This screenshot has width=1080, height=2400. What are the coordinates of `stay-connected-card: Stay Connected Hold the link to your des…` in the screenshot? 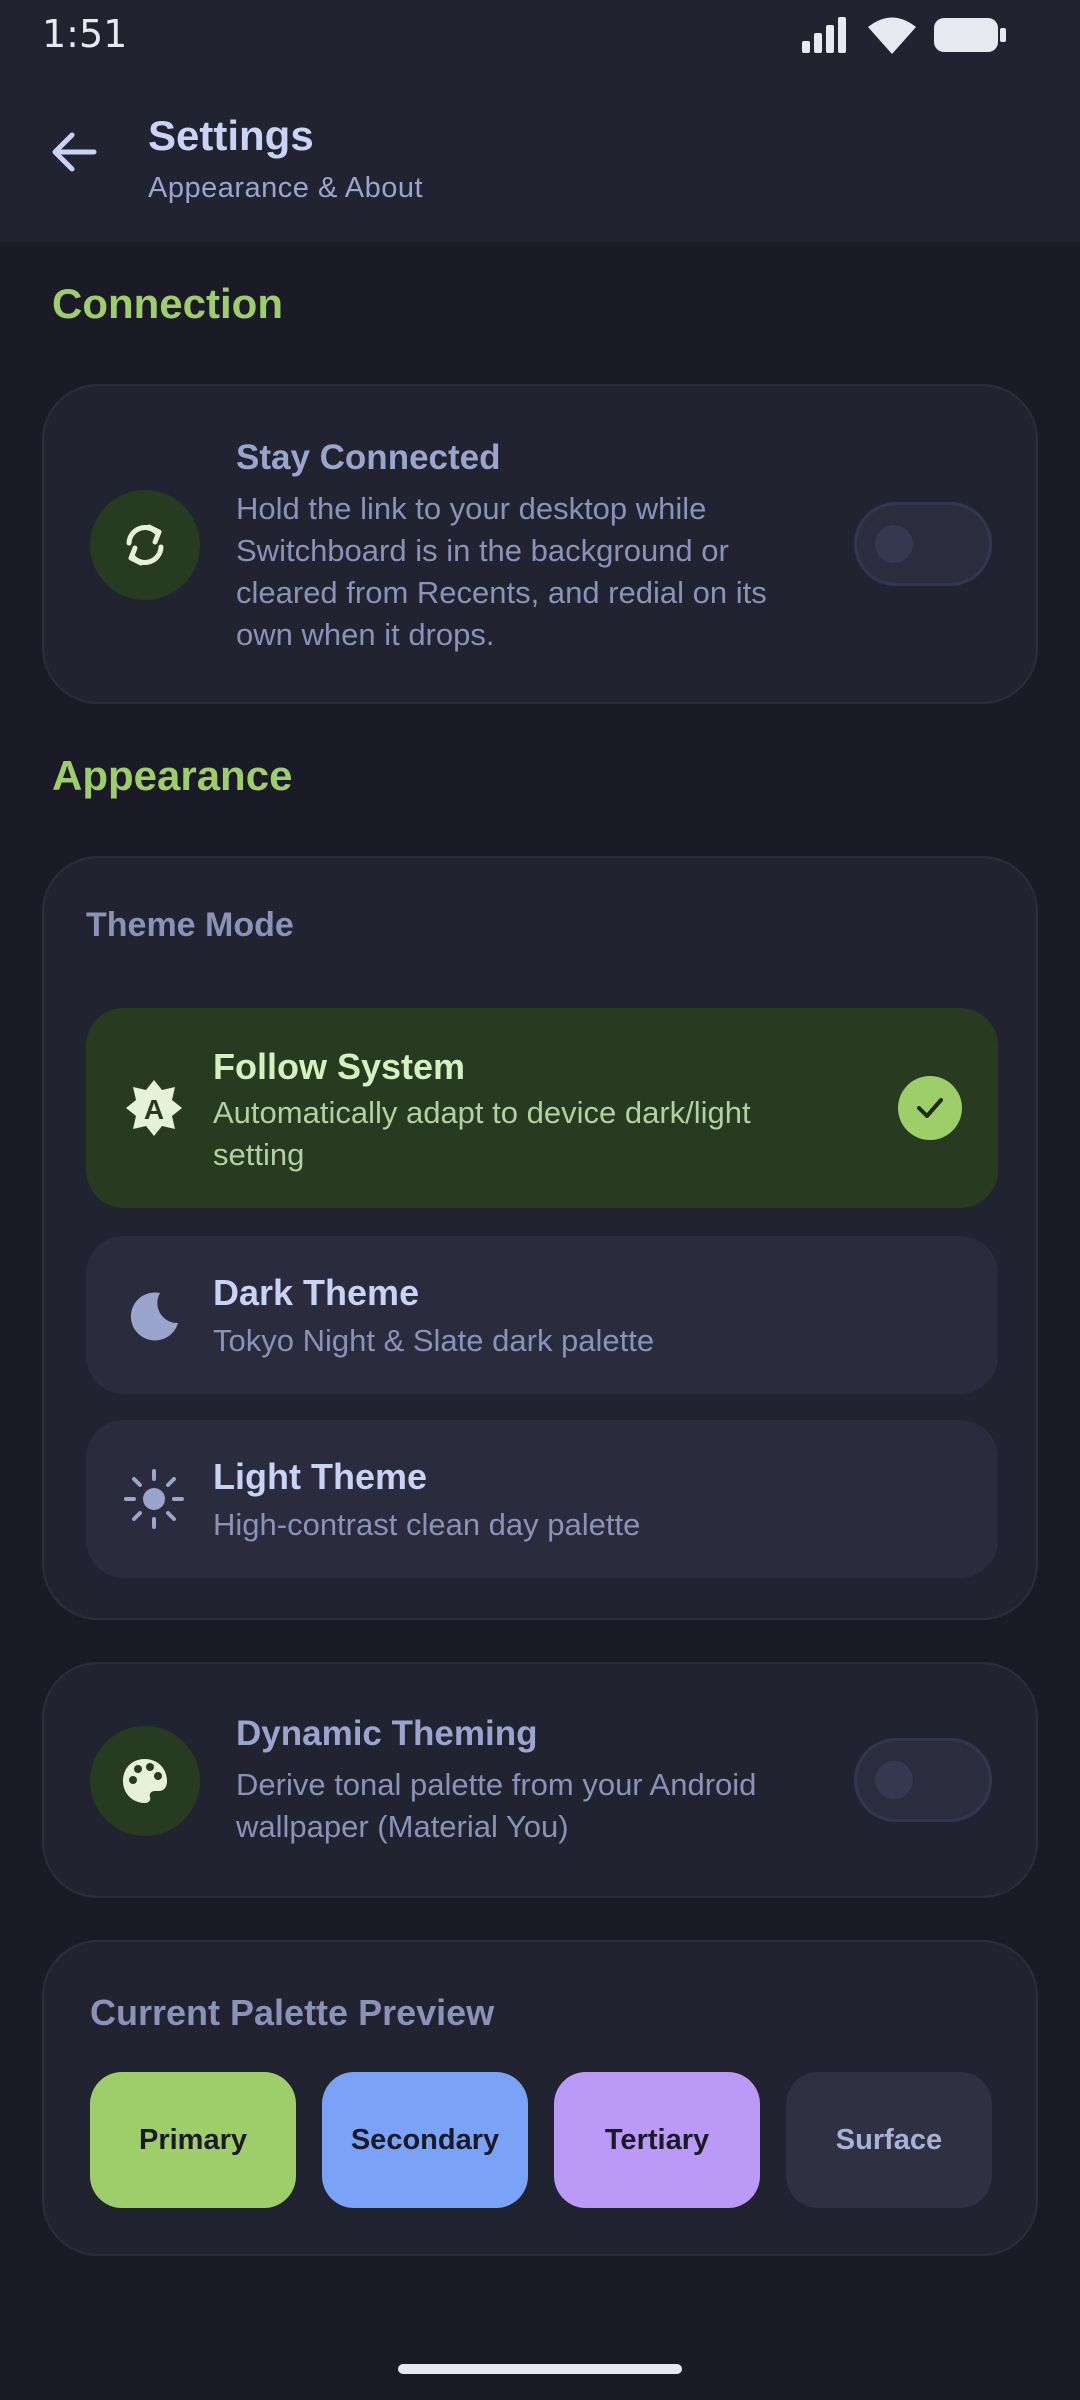 It's located at (540, 544).